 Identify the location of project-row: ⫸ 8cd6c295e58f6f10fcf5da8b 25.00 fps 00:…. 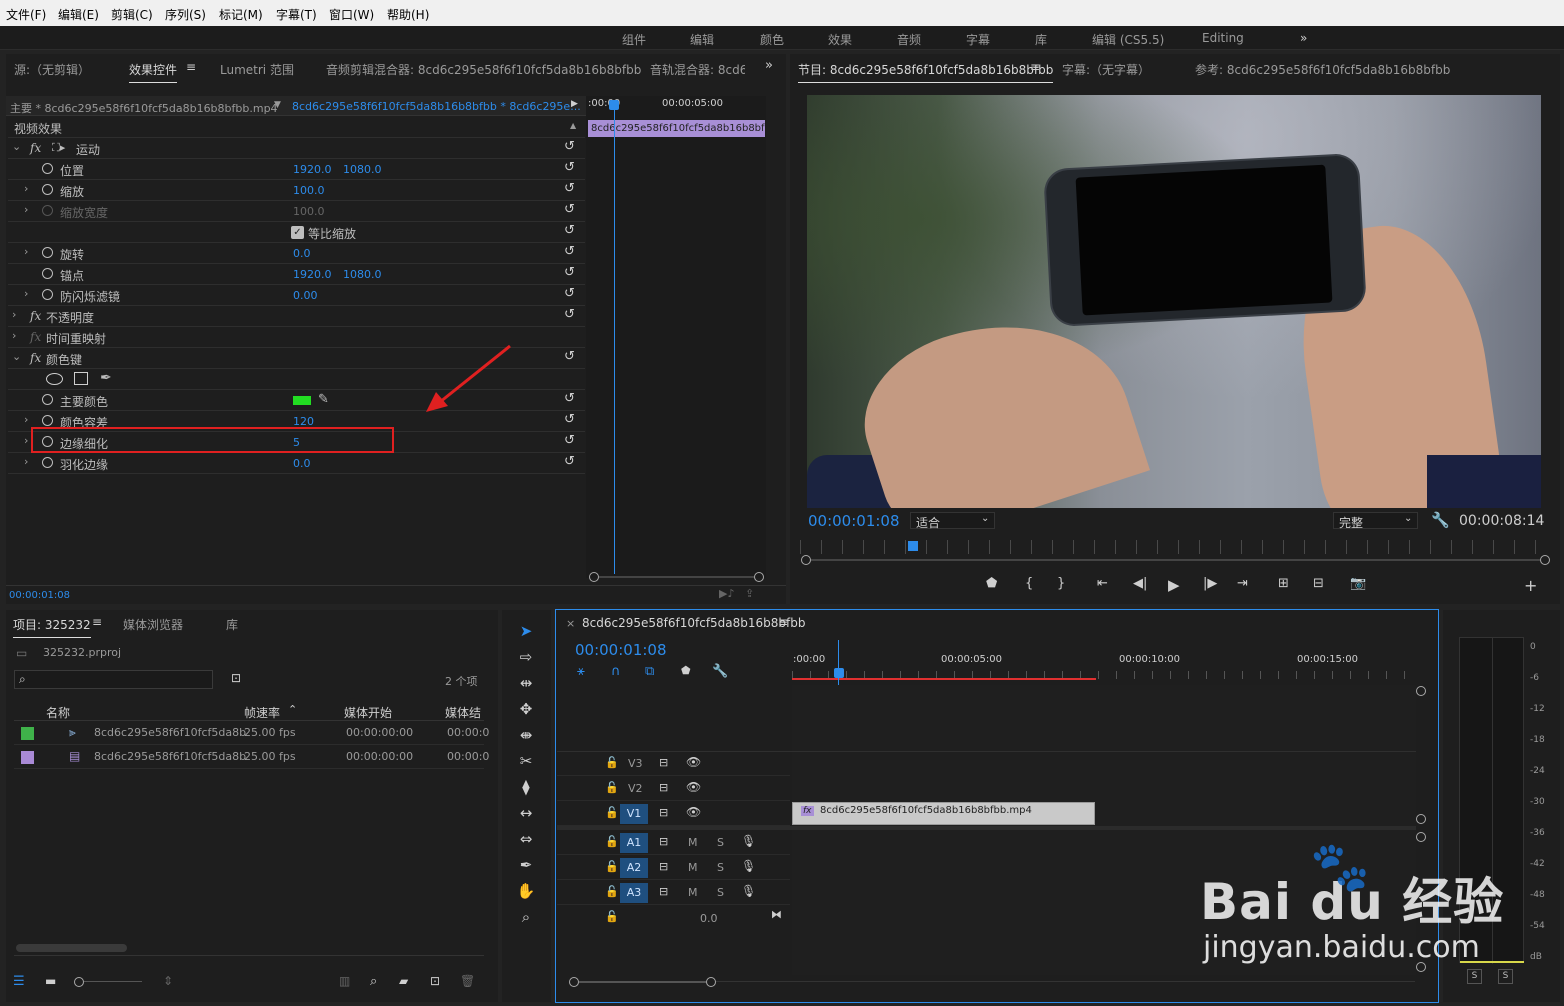
(251, 733).